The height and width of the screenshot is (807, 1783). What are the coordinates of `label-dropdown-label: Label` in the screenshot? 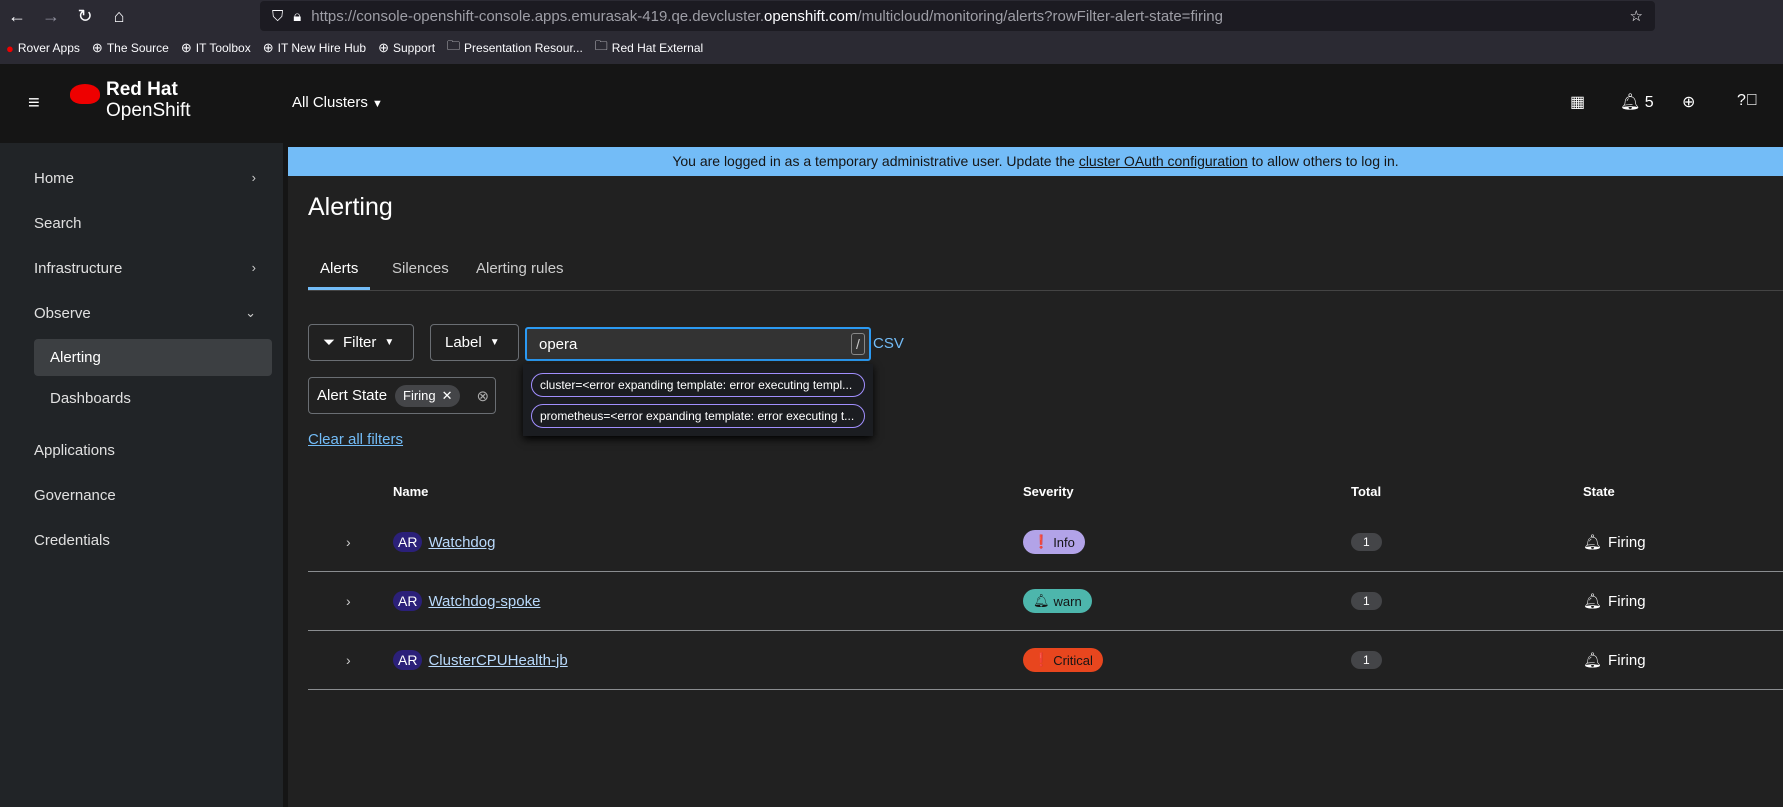 It's located at (463, 342).